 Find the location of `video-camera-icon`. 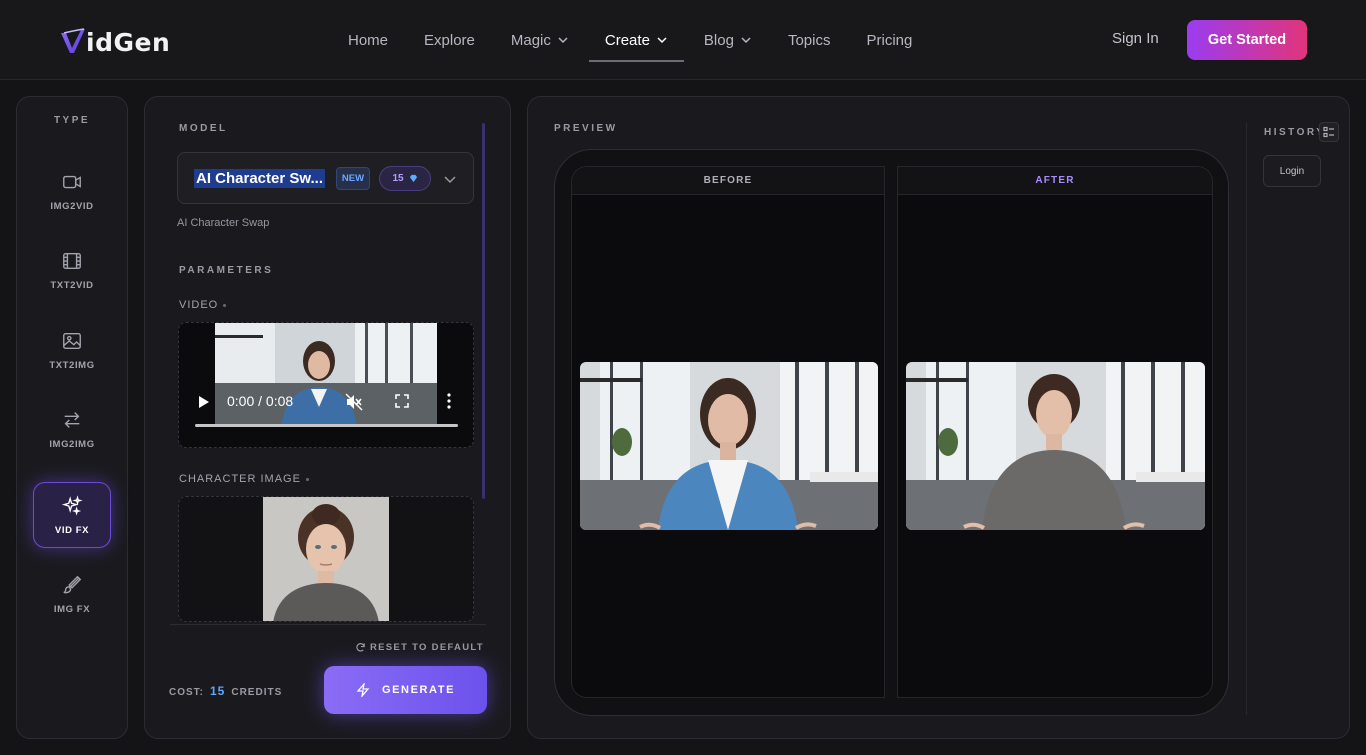

video-camera-icon is located at coordinates (72, 181).